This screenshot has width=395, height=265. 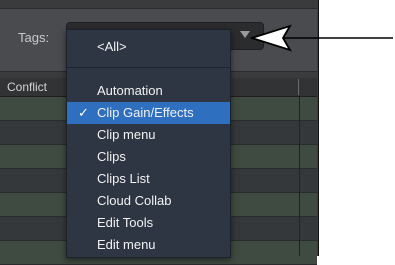 What do you see at coordinates (27, 87) in the screenshot?
I see `column-header-conflict: Conflict` at bounding box center [27, 87].